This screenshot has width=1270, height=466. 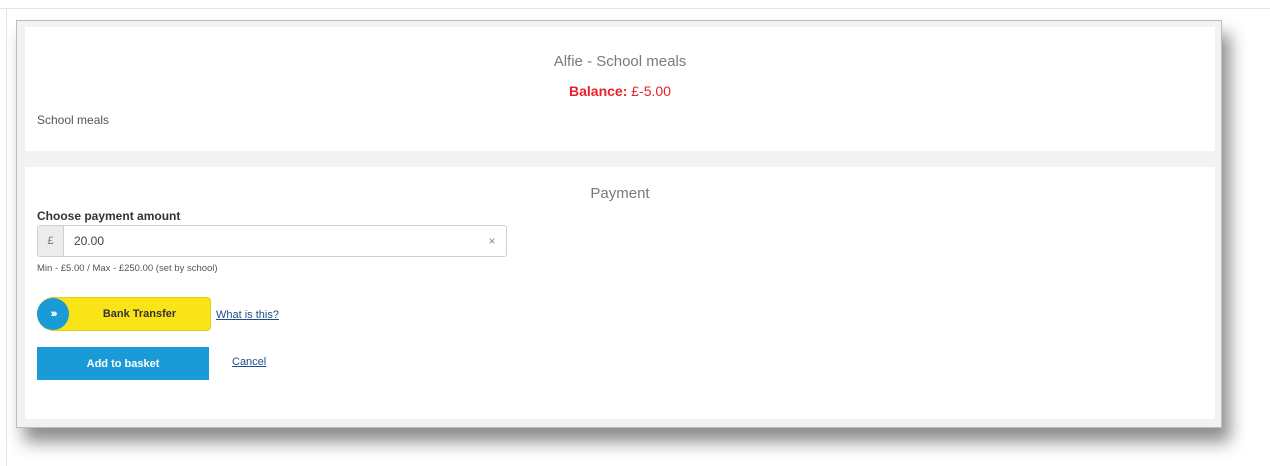 What do you see at coordinates (635, 8) in the screenshot?
I see `page-divider-top` at bounding box center [635, 8].